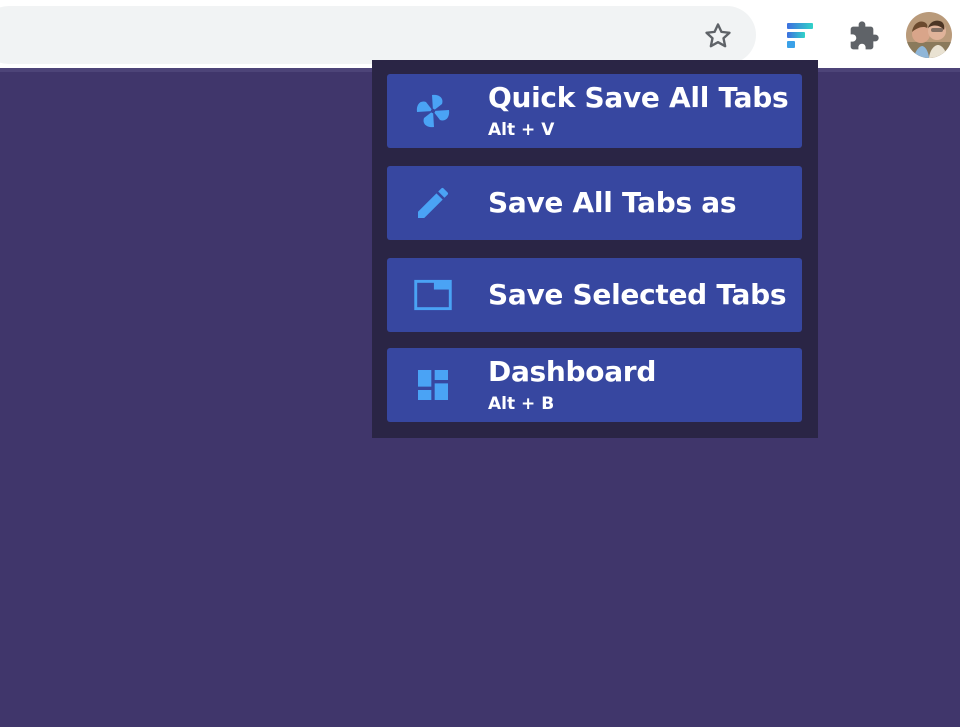 This screenshot has width=960, height=727. Describe the element at coordinates (521, 130) in the screenshot. I see `keyboard-shortcut: Alt + V` at that location.